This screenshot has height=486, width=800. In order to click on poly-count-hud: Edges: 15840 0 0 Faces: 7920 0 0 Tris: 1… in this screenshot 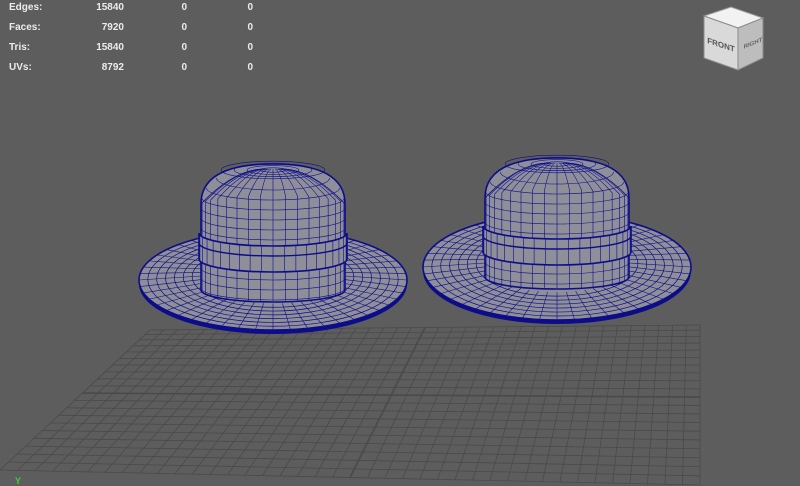, I will do `click(131, 39)`.